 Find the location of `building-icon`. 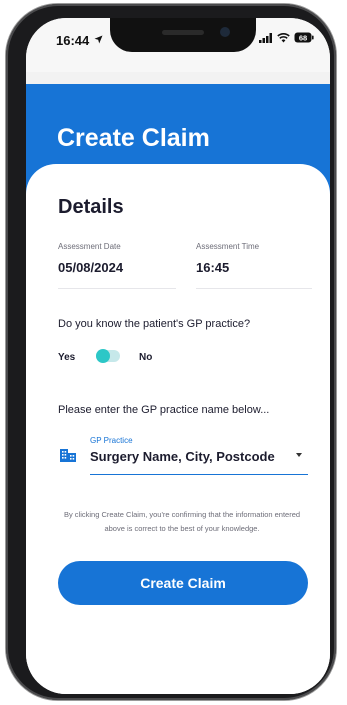

building-icon is located at coordinates (68, 455).